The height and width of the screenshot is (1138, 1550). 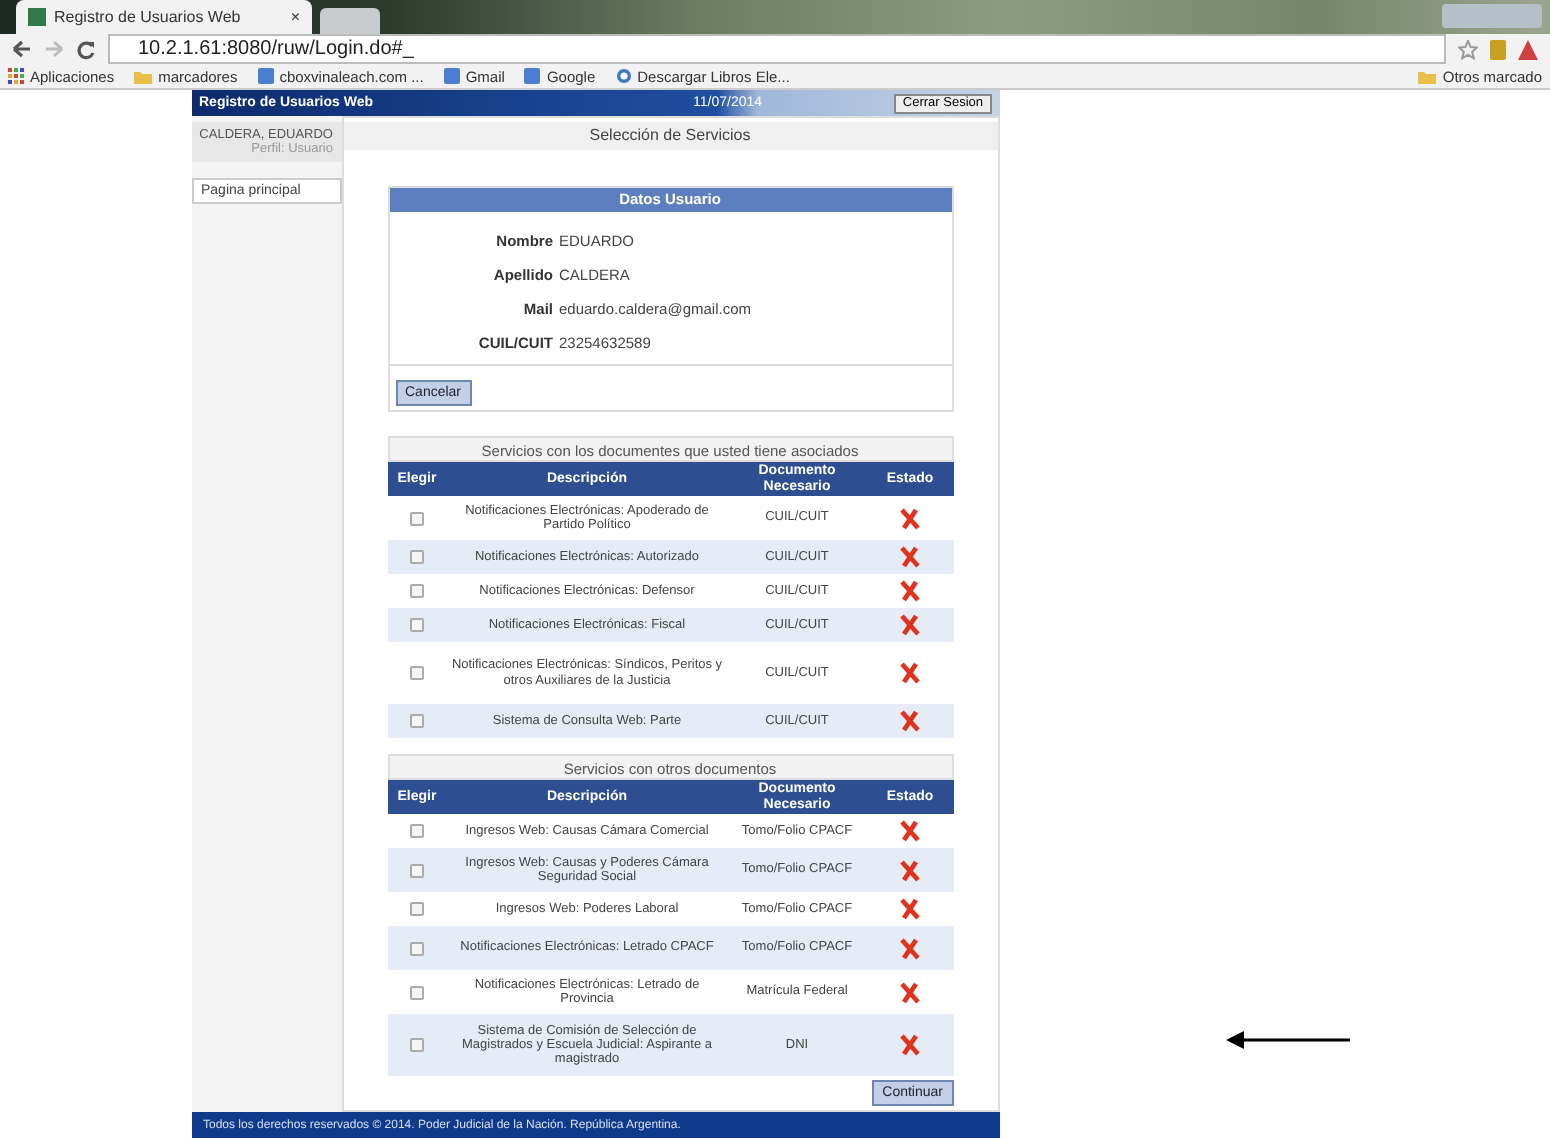 I want to click on address-field: 10.2.1.61:8080/ruw/Login.do#_, so click(x=777, y=49).